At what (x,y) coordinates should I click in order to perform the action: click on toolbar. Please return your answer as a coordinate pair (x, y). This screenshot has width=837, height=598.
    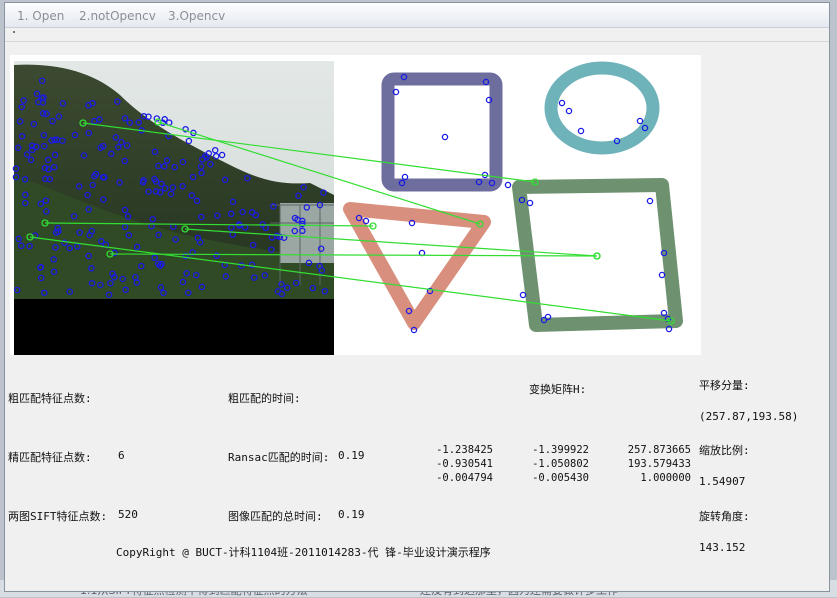
    Looking at the image, I should click on (417, 35).